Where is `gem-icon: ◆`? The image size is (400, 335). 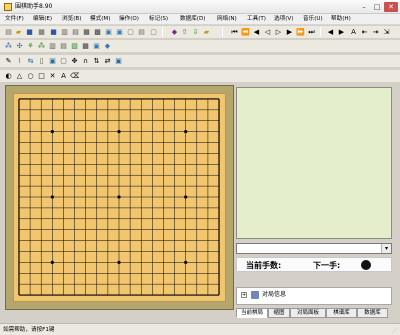
gem-icon: ◆ is located at coordinates (174, 32).